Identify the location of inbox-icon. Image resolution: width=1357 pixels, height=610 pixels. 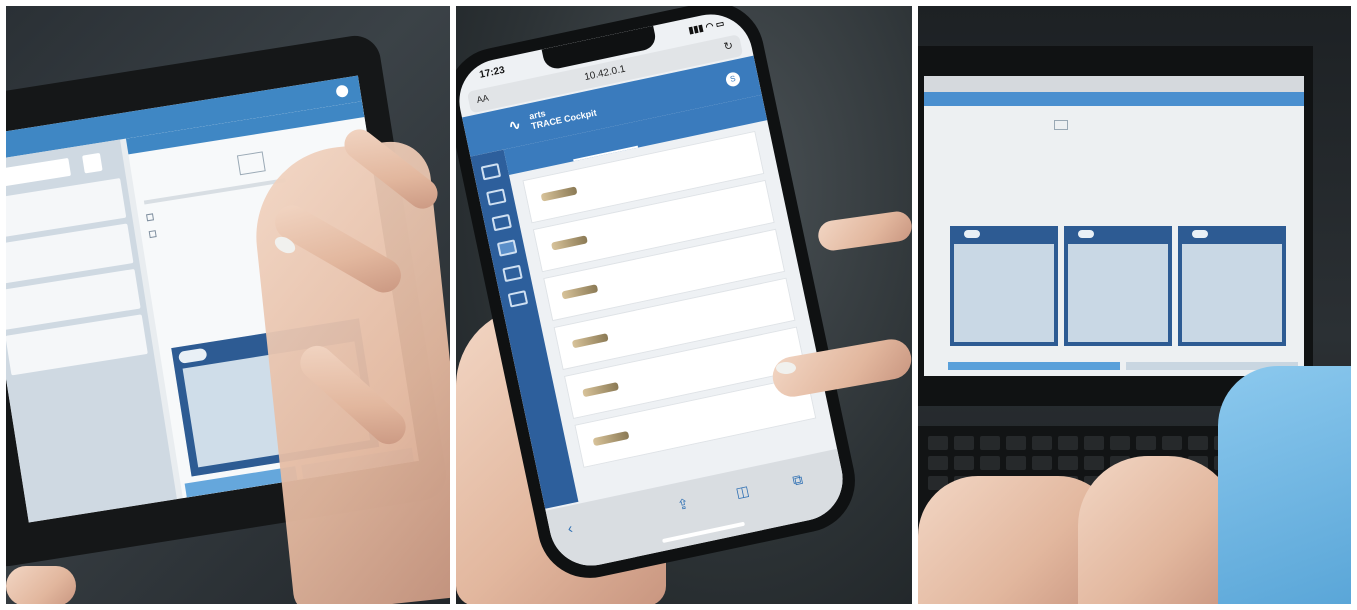
(496, 197).